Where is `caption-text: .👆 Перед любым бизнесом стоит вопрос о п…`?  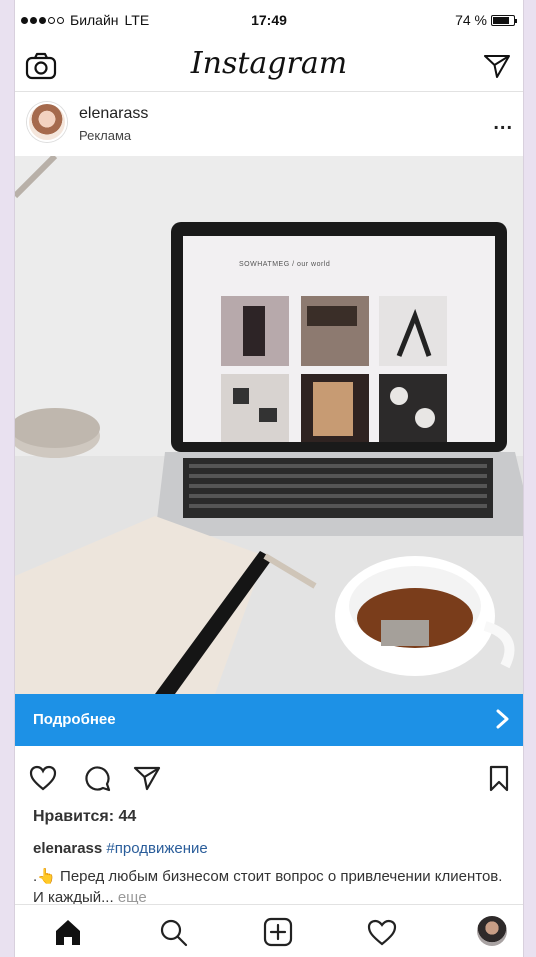 caption-text: .👆 Перед любым бизнесом стоит вопрос о п… is located at coordinates (273, 887).